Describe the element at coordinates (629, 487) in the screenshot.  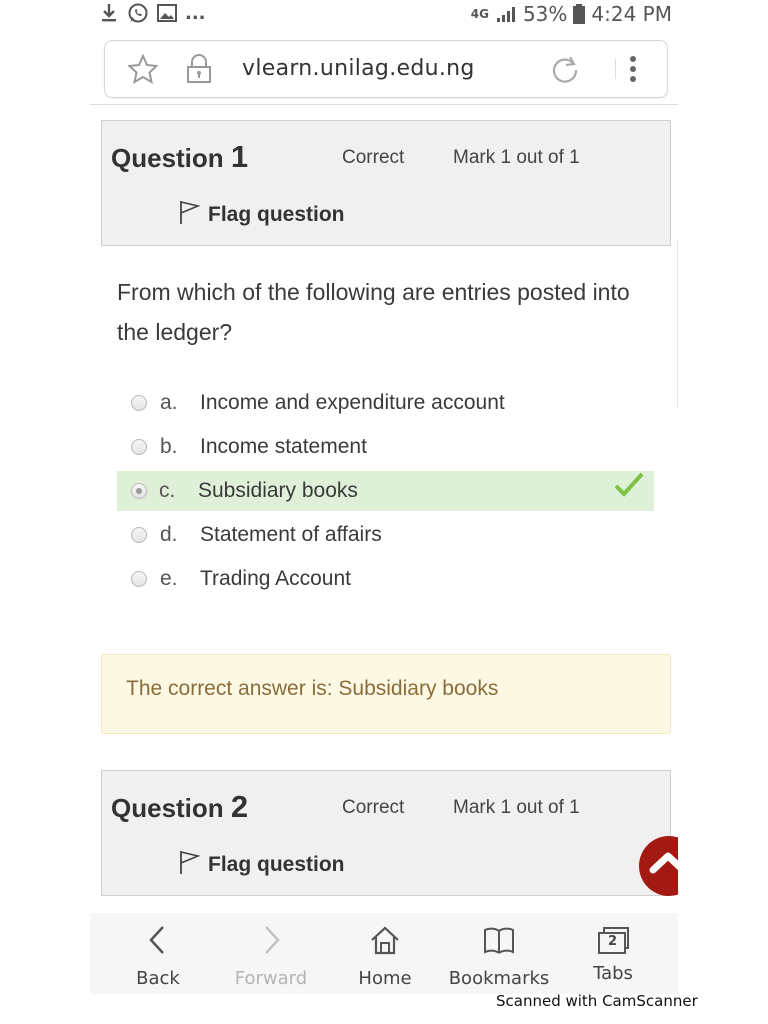
I see `correct-check-icon` at that location.